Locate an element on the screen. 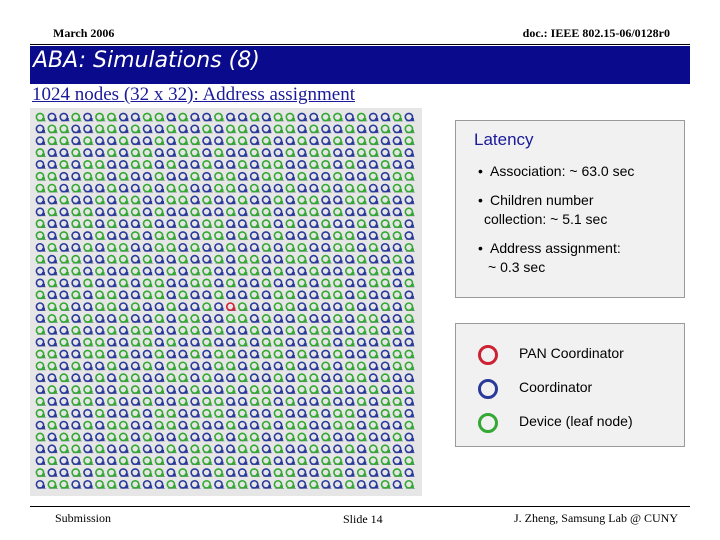  latency-title: Latency is located at coordinates (504, 139).